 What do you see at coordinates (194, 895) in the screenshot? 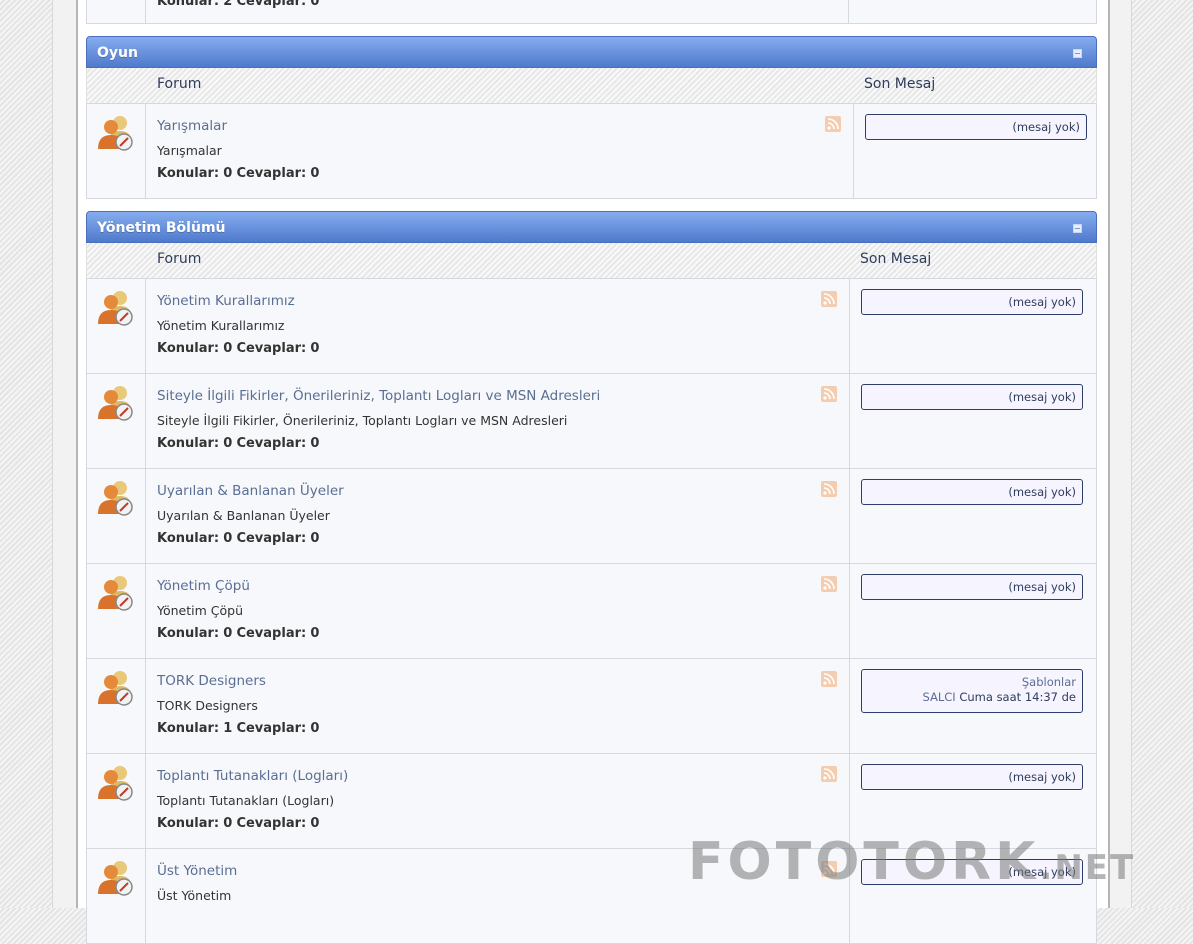
I see `forum-description: Üst Yönetim` at bounding box center [194, 895].